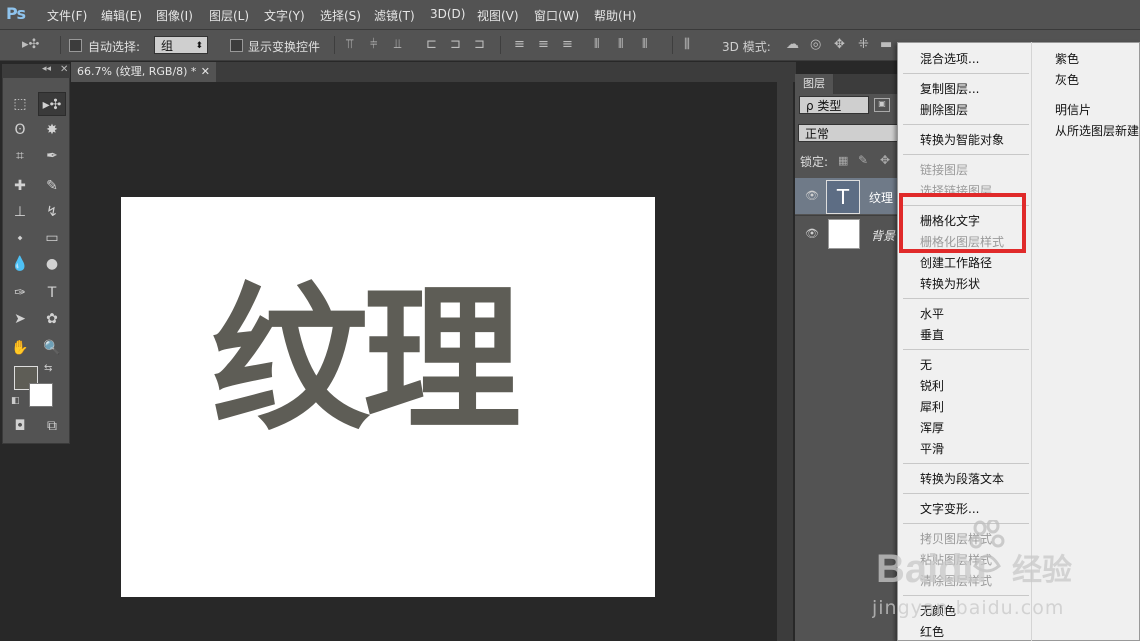 The width and height of the screenshot is (1140, 641). I want to click on healing-brush-icon: ✚, so click(20, 186).